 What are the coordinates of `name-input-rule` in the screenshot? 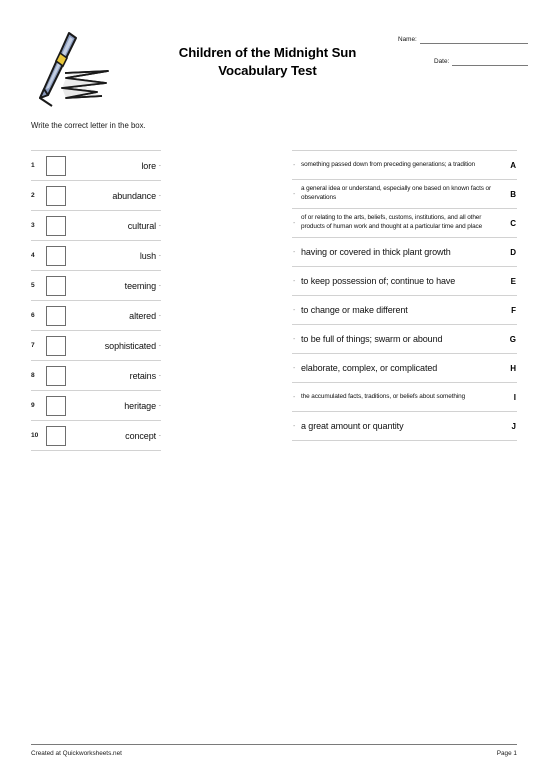 It's located at (473, 40).